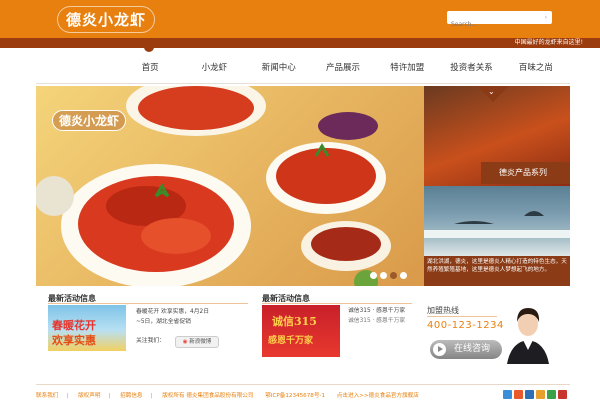 The image size is (600, 411). I want to click on share-qzone-icon, so click(507, 394).